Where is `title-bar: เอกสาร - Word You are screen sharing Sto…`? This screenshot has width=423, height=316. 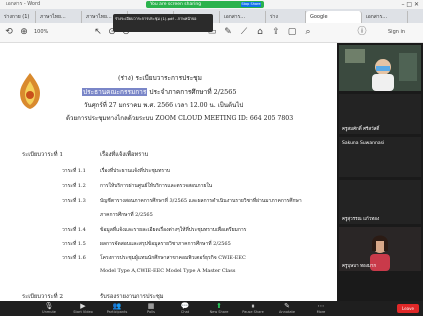
title-bar: เอกสาร - Word You are screen sharing Sto… is located at coordinates (211, 4).